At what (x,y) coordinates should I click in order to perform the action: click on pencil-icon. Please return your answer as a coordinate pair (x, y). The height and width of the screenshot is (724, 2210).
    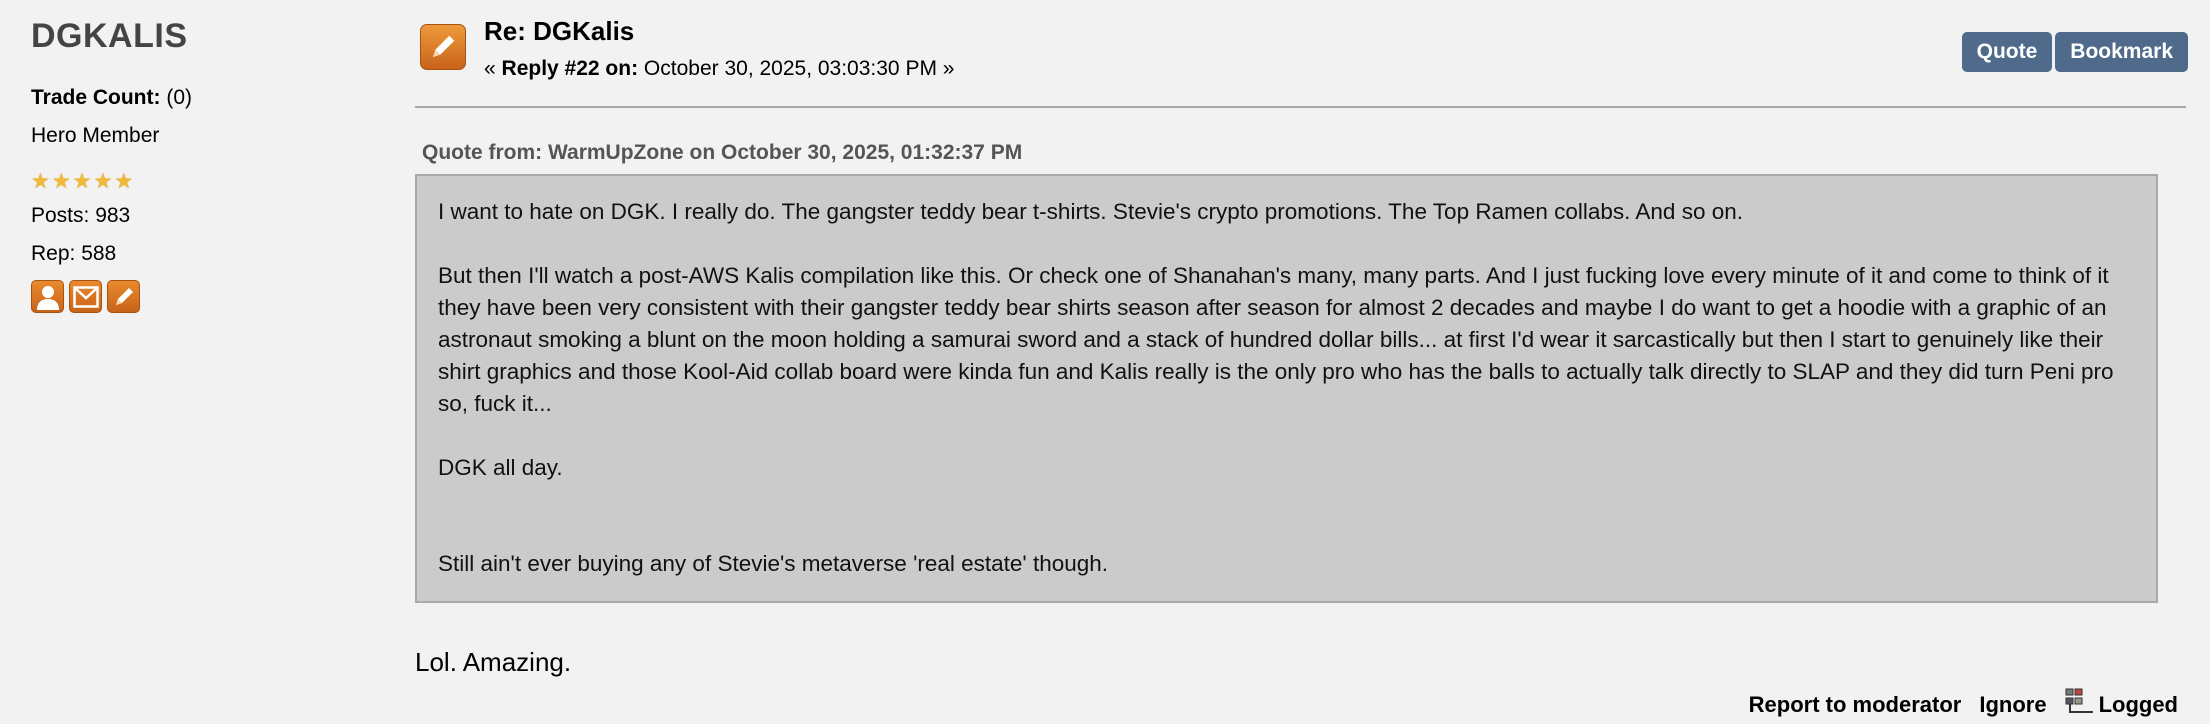
    Looking at the image, I should click on (123, 296).